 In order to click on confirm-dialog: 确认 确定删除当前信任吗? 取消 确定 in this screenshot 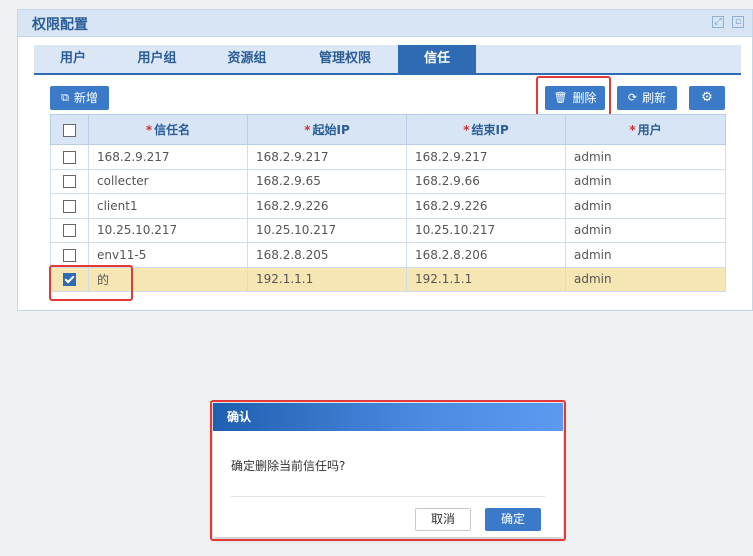, I will do `click(388, 470)`.